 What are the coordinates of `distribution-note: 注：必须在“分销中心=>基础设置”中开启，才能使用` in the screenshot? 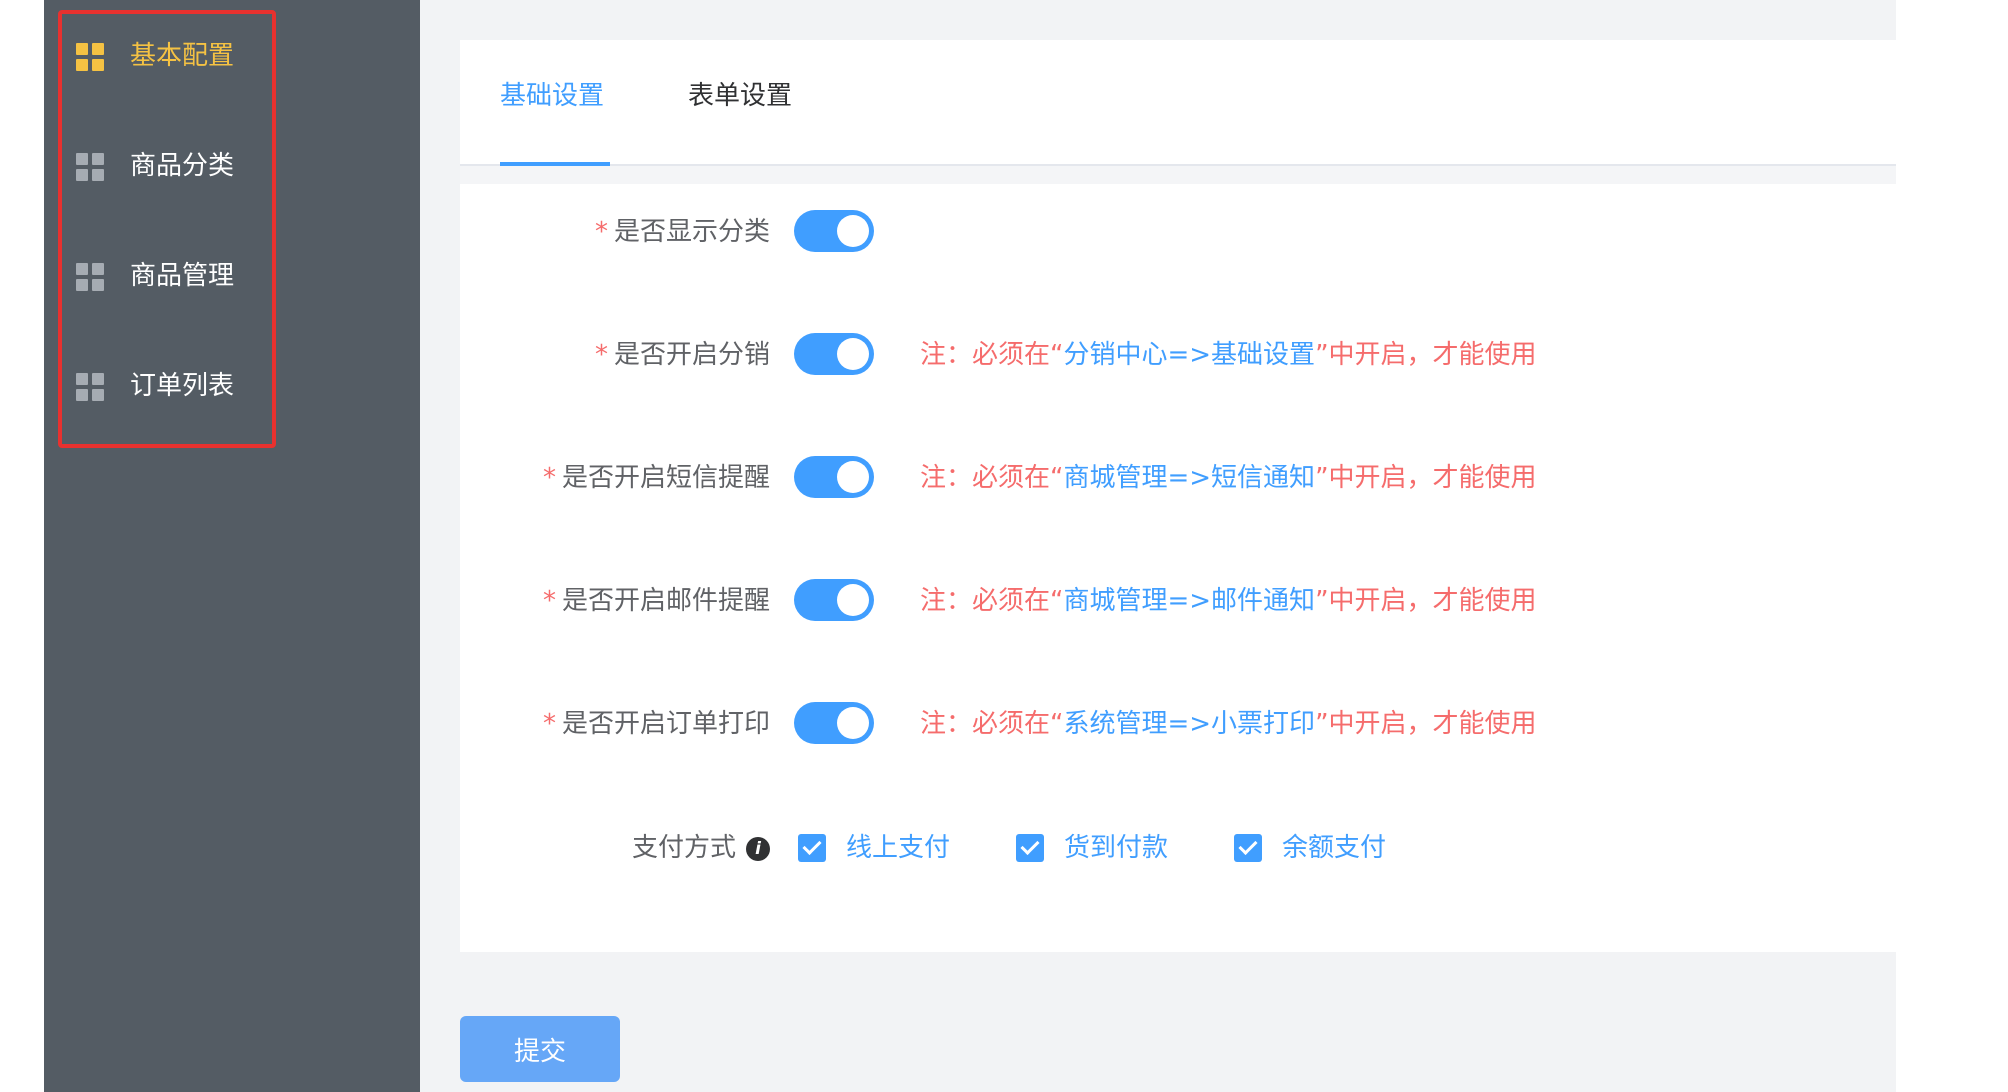 It's located at (1228, 355).